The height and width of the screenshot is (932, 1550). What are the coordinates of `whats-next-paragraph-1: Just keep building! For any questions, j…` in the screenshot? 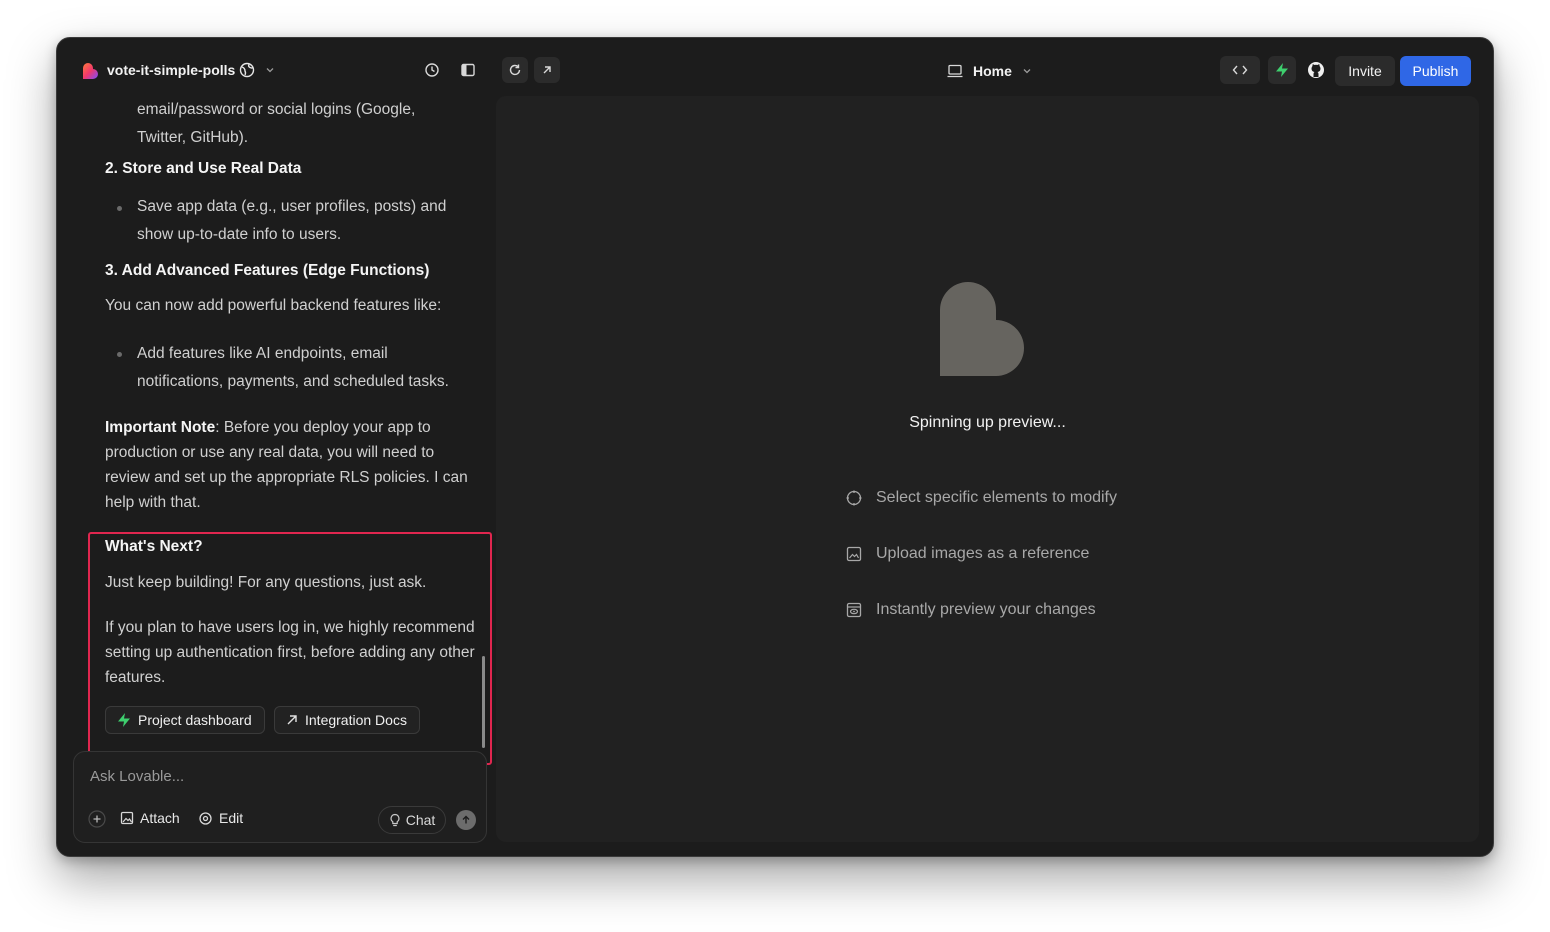 It's located at (266, 582).